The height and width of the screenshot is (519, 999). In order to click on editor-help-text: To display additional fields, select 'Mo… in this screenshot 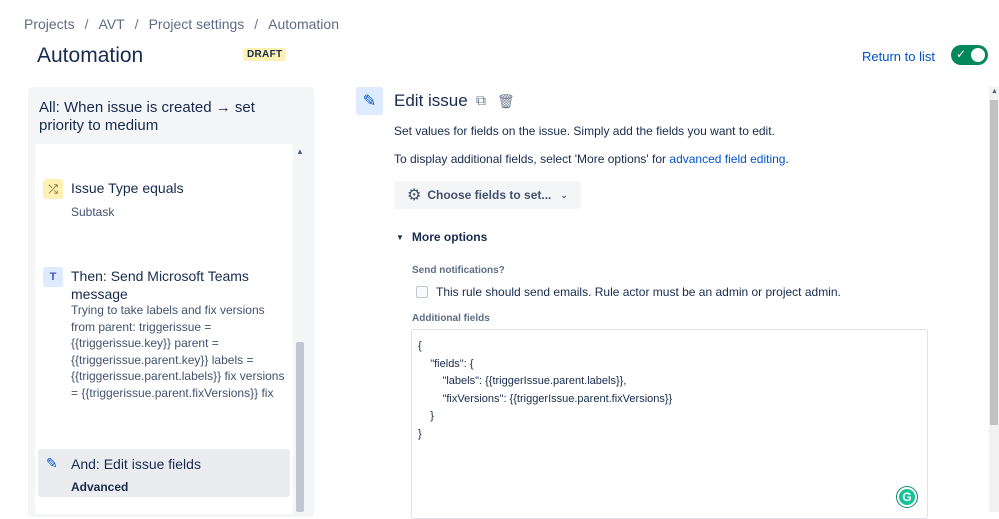, I will do `click(591, 159)`.